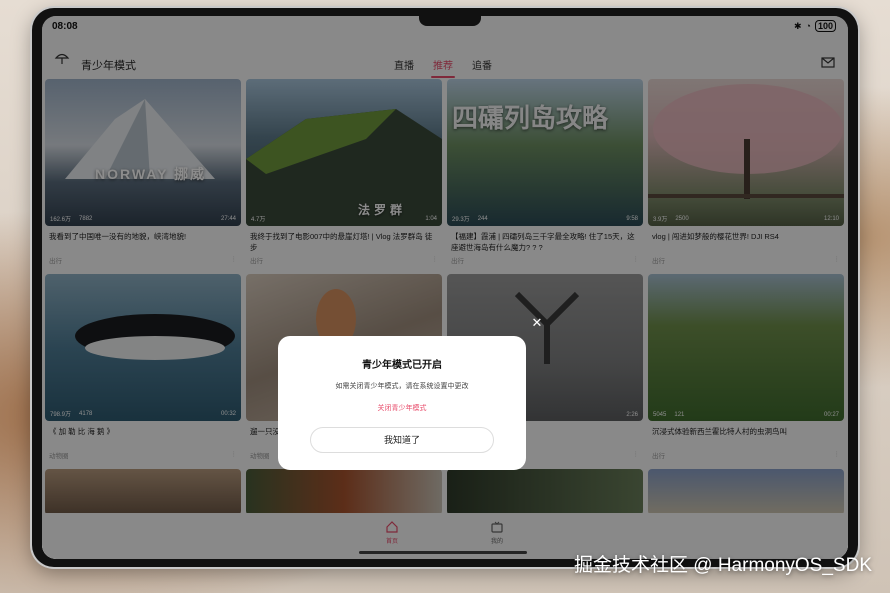  Describe the element at coordinates (450, 21) in the screenshot. I see `camera-notch` at that location.